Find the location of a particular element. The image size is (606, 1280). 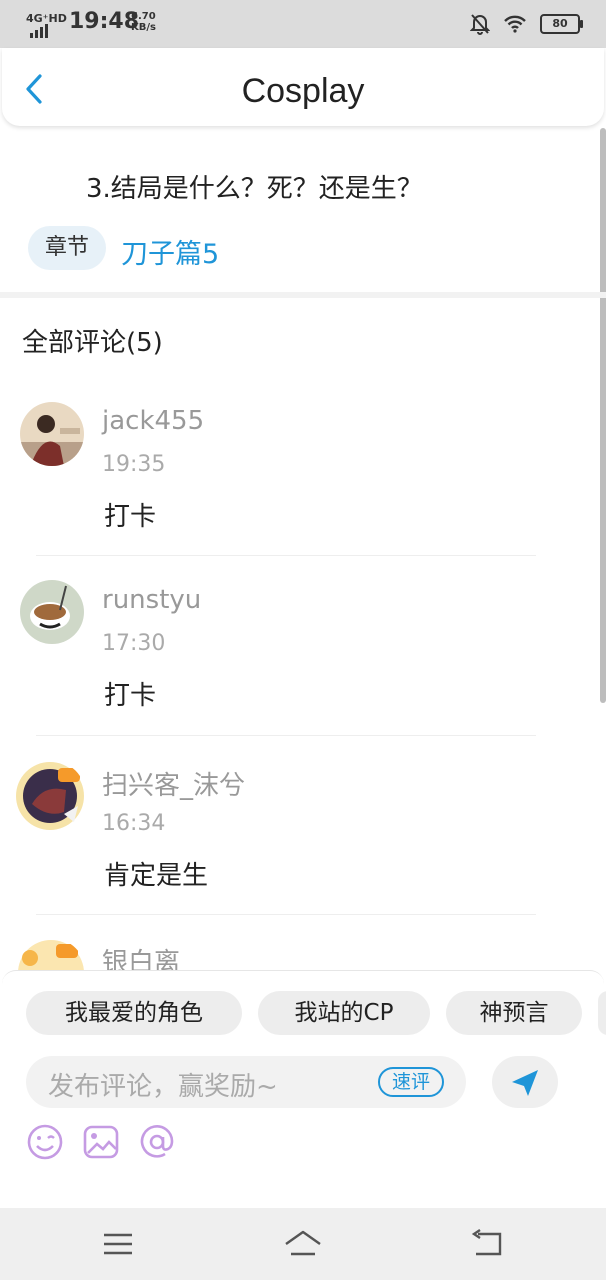

chapter-link: 刀子篇5 is located at coordinates (170, 251).